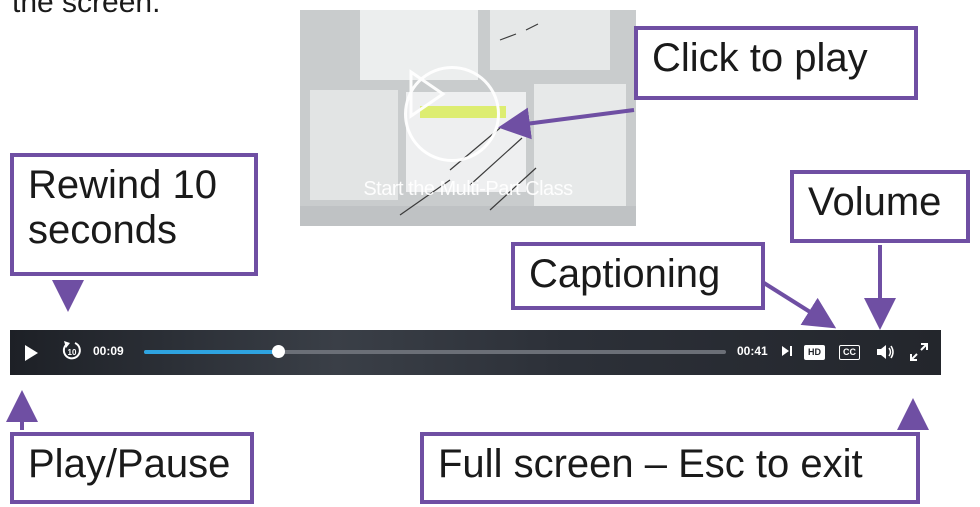 This screenshot has width=980, height=507. Describe the element at coordinates (787, 351) in the screenshot. I see `skip-end-icon` at that location.